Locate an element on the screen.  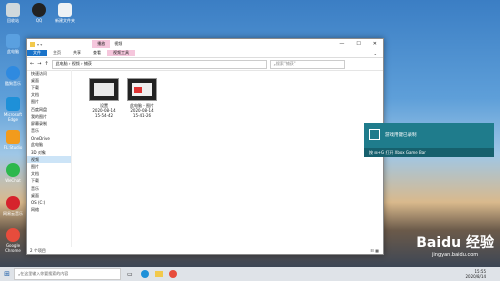
ribbon-tab-file: 文件 is located at coordinates (37, 53).